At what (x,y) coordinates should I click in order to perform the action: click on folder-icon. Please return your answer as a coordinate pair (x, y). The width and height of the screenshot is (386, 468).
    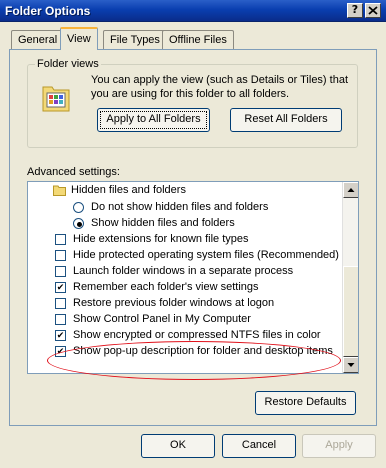
    Looking at the image, I should click on (59, 190).